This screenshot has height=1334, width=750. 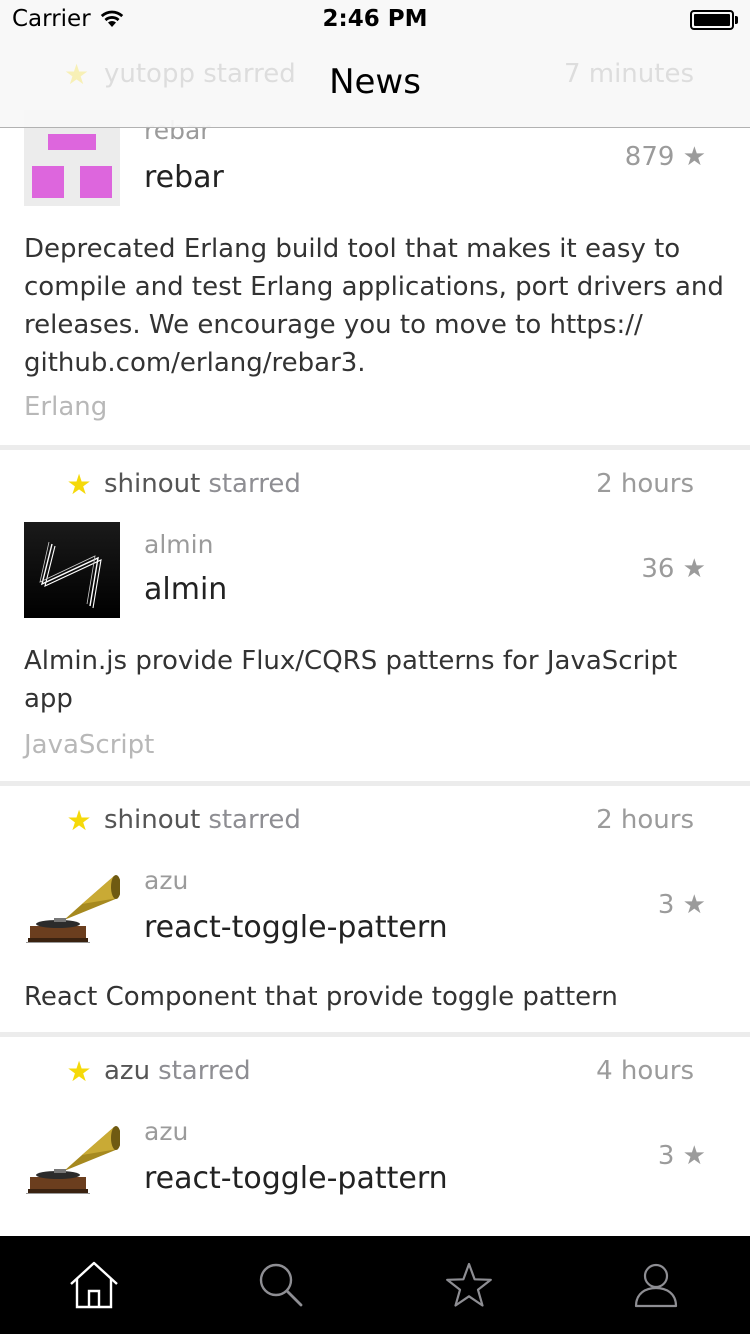 I want to click on search-icon, so click(x=281, y=1285).